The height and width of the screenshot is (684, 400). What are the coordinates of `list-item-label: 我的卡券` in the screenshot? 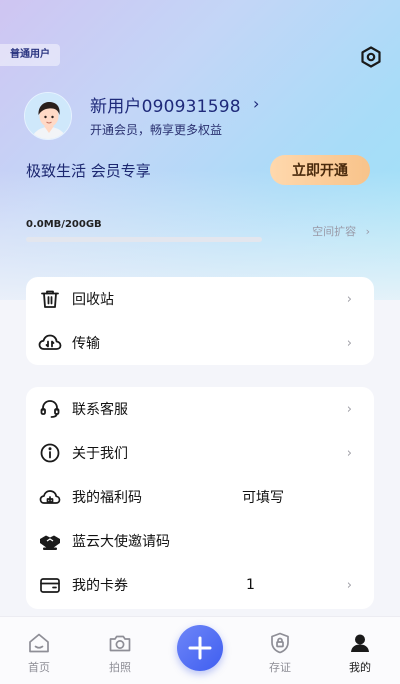 It's located at (100, 586).